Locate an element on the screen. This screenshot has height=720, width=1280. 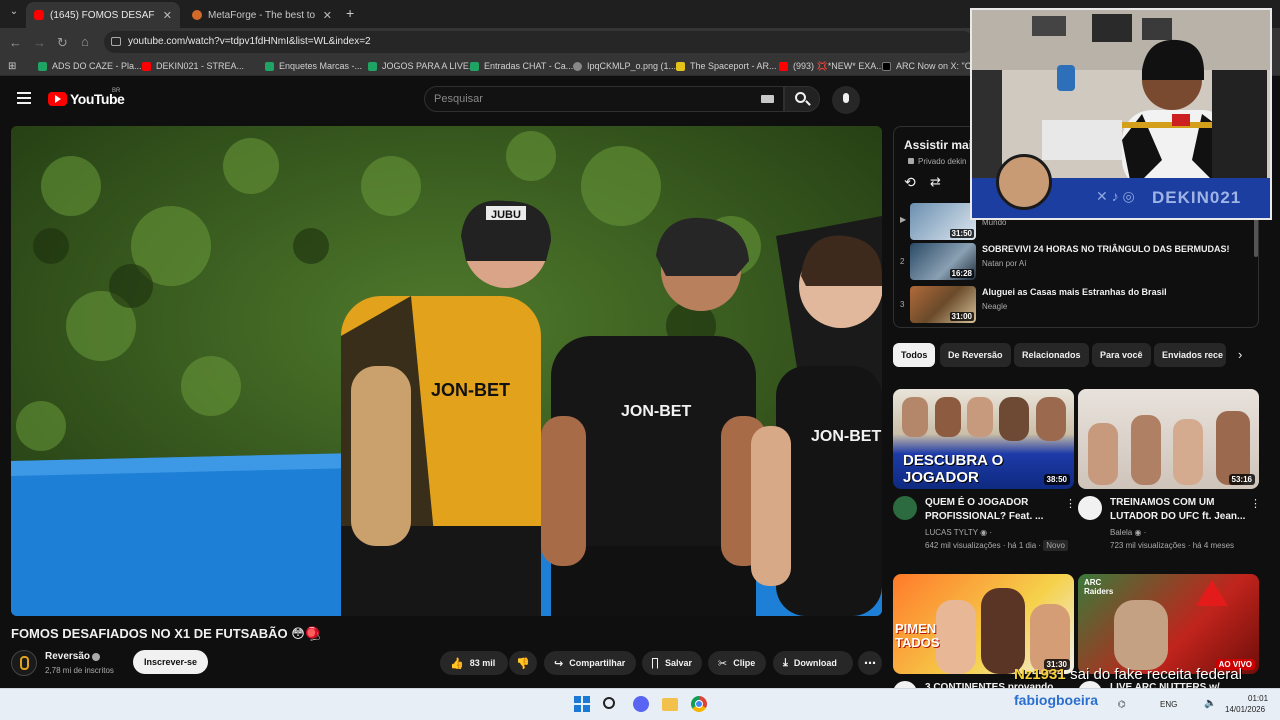
tab-metaforge: MetaForge - The best tools an ✕ is located at coordinates (262, 15).